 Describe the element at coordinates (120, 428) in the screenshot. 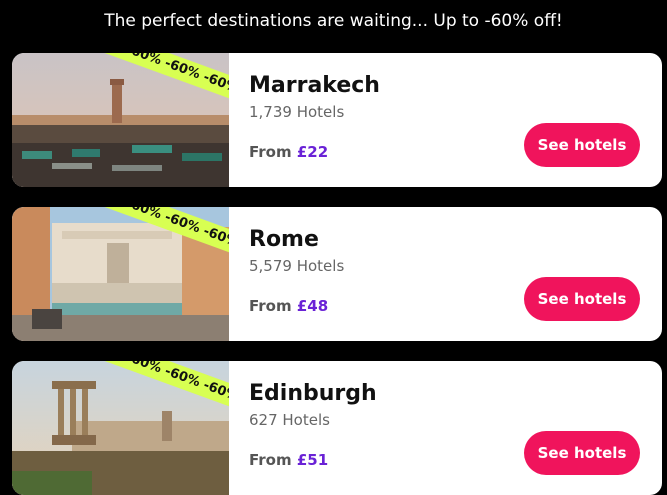

I see `edinburgh-photo: 0% -60% -60% -60% -60%` at that location.